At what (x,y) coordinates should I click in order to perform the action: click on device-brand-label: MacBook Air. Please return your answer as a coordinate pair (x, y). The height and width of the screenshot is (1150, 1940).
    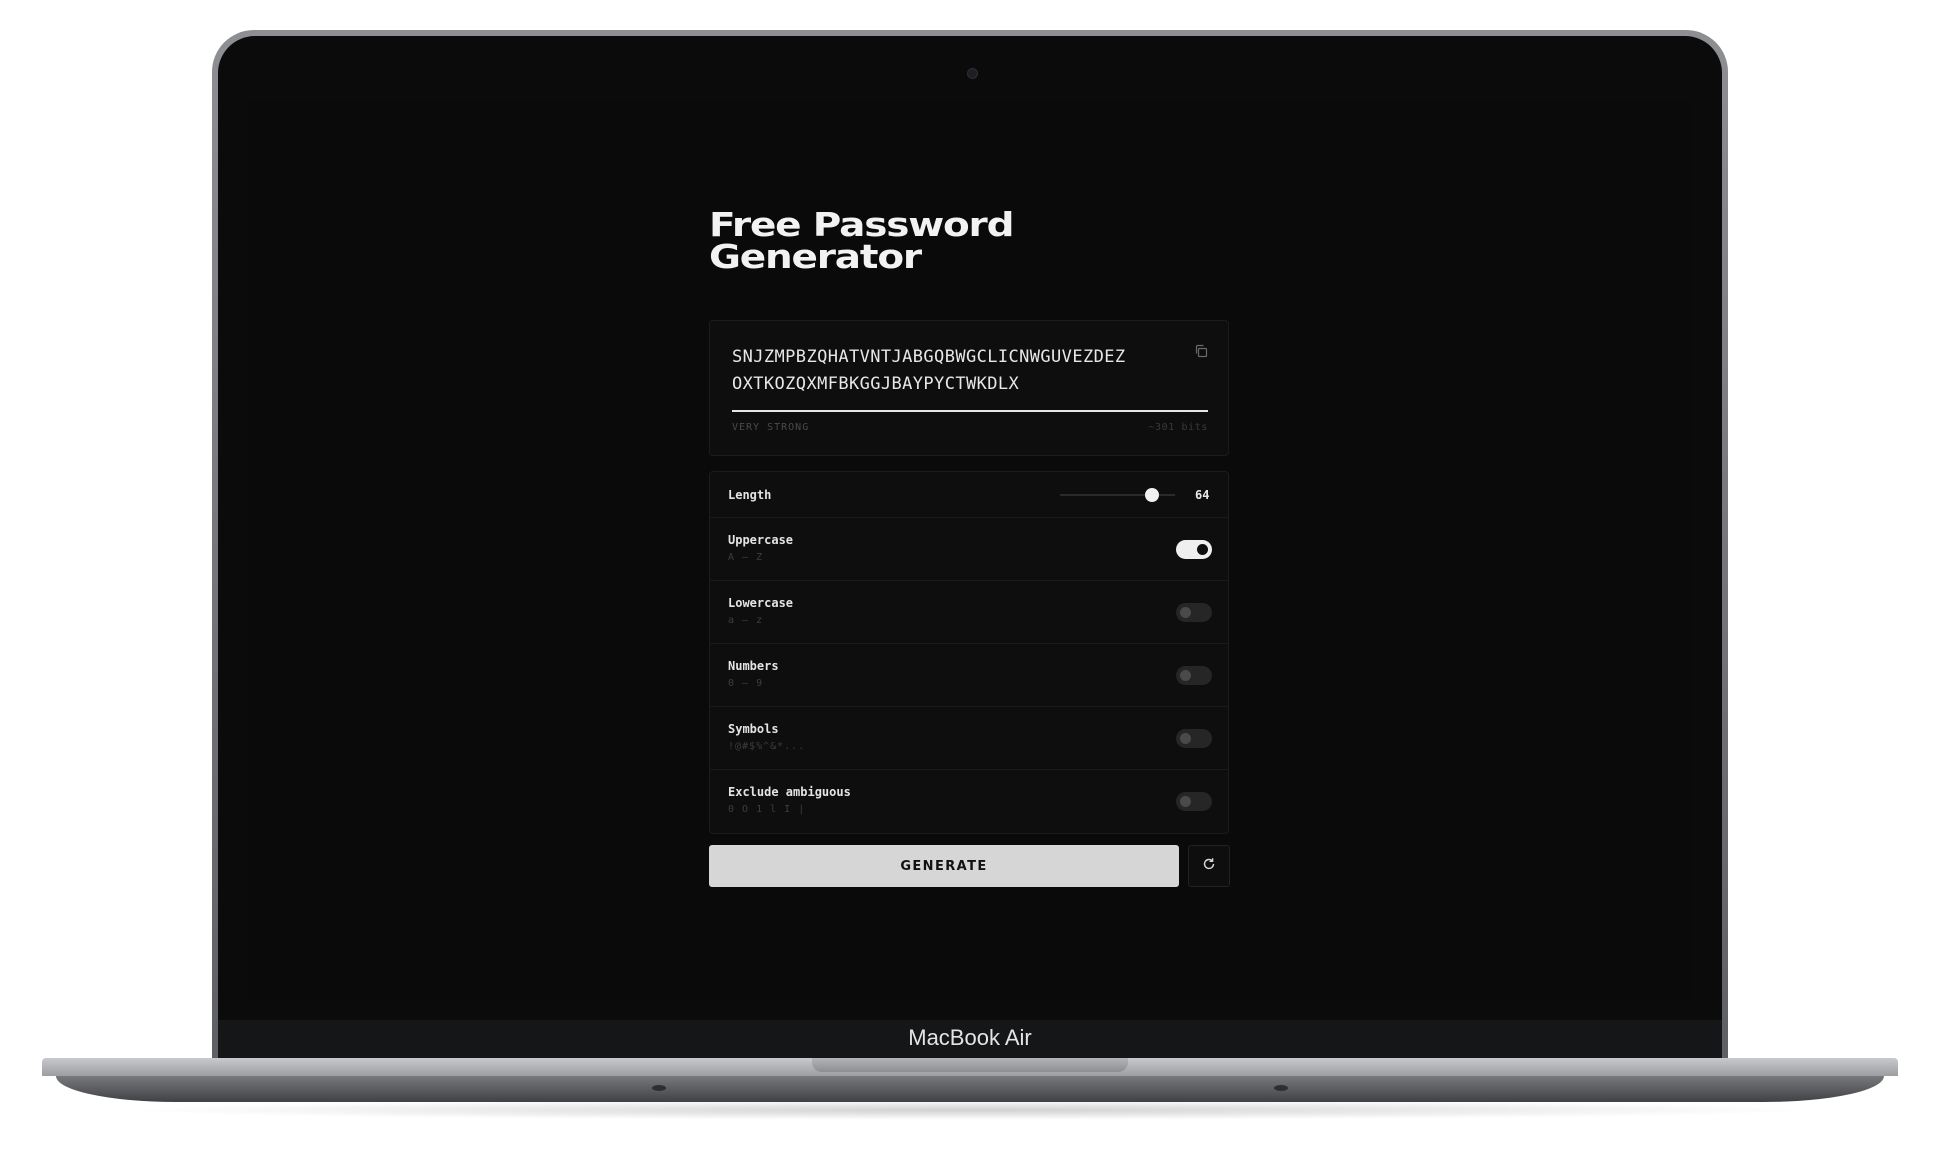
    Looking at the image, I should click on (970, 1037).